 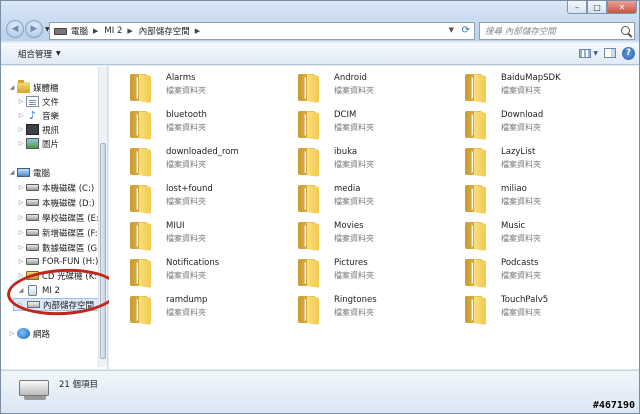 I want to click on nav-item-videos: ▷ 視訊, so click(x=37, y=129).